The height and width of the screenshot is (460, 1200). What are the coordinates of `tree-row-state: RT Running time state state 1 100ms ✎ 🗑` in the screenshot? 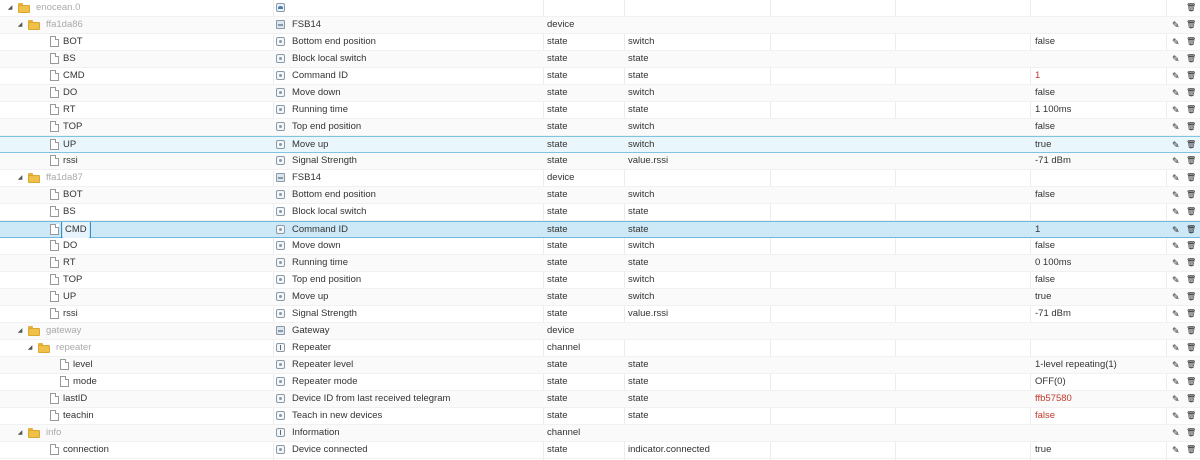 It's located at (600, 110).